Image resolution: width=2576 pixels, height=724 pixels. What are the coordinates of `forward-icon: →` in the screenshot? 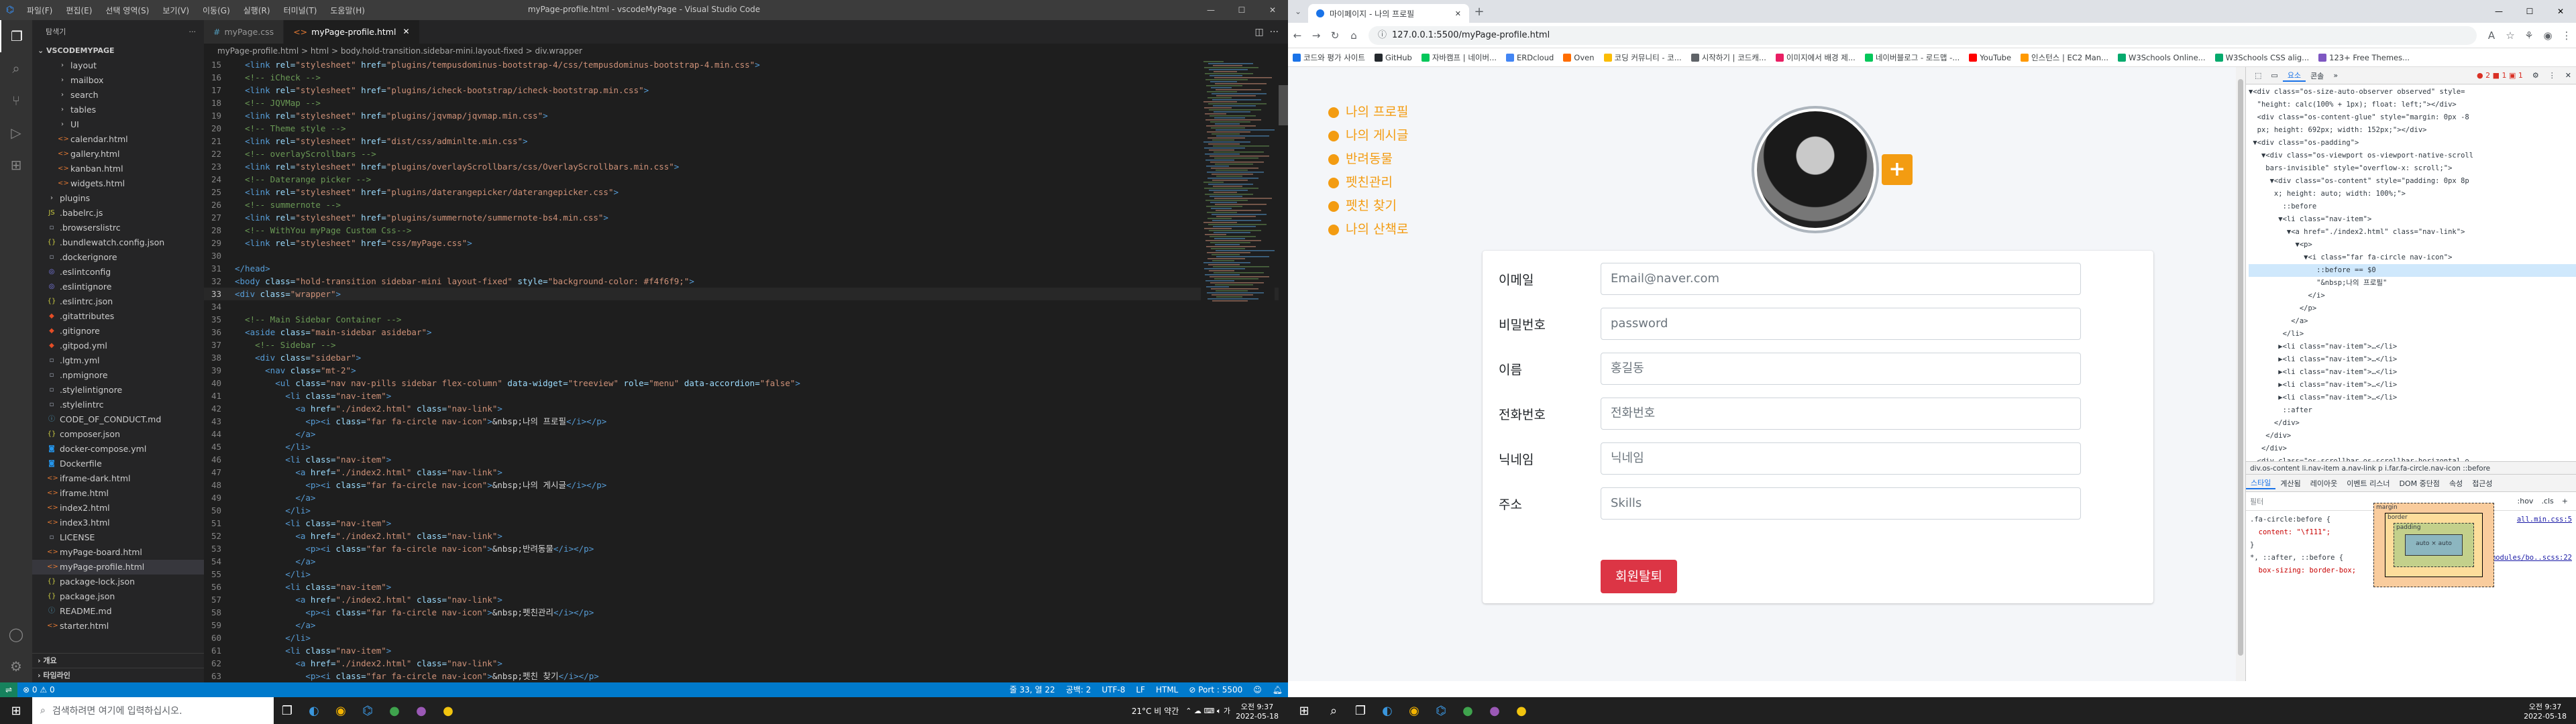 It's located at (1316, 35).